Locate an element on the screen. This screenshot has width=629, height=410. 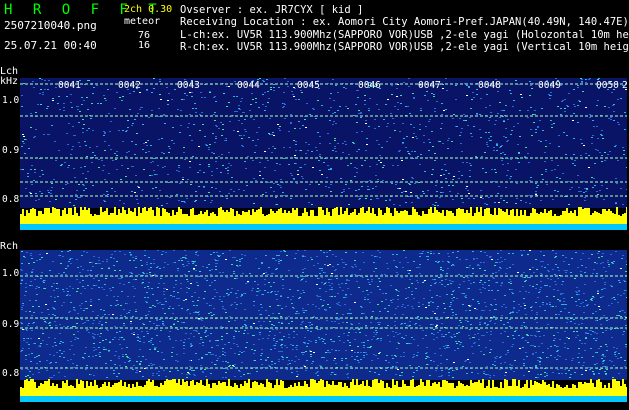
time-mark: 0049 is located at coordinates (549, 85).